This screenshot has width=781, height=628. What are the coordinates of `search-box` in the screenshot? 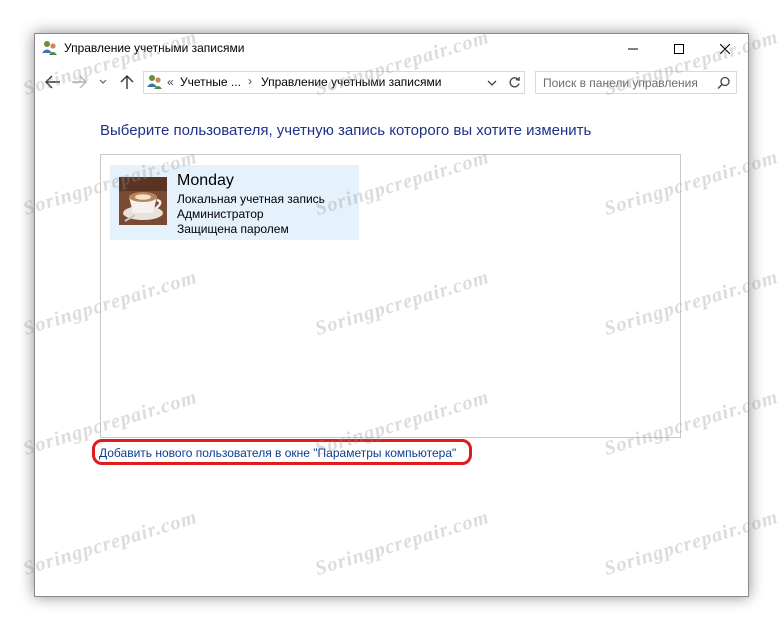 It's located at (636, 82).